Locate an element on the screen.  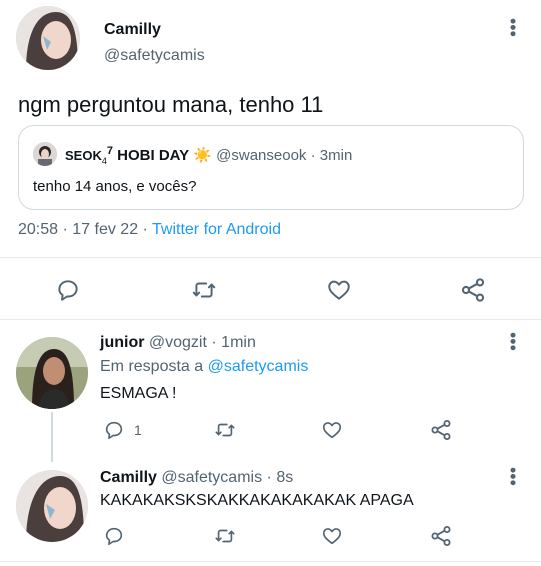
quoted-avatar is located at coordinates (45, 154).